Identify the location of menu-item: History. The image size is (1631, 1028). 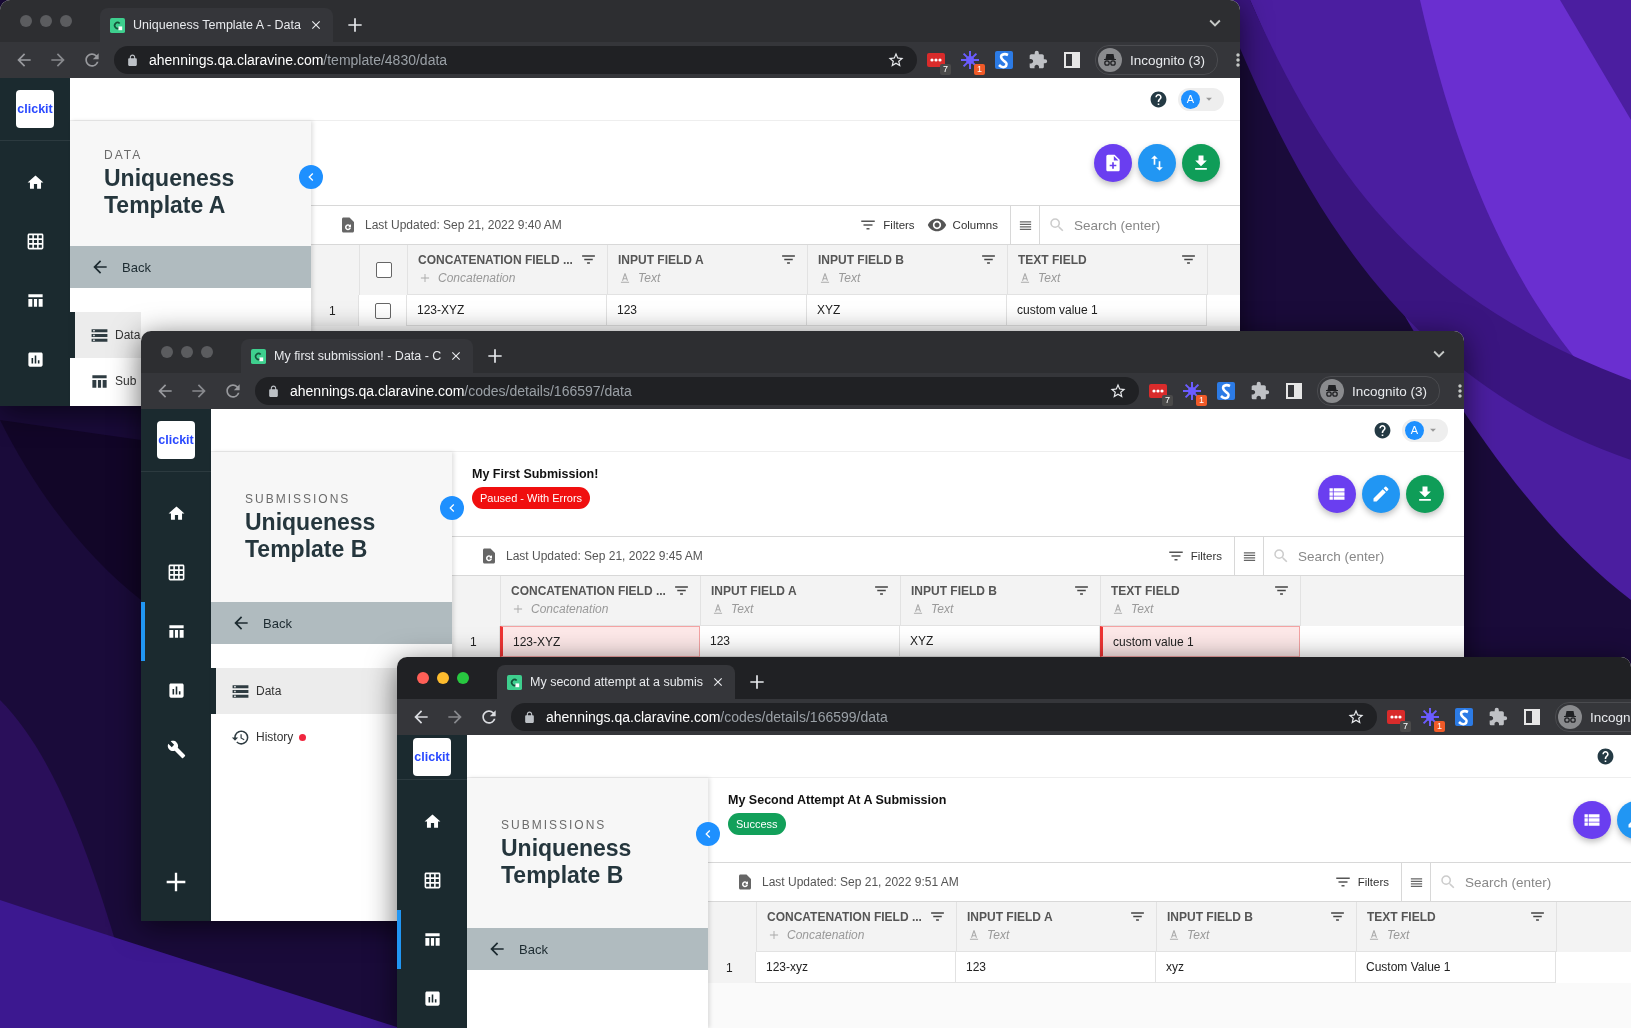
(304, 737).